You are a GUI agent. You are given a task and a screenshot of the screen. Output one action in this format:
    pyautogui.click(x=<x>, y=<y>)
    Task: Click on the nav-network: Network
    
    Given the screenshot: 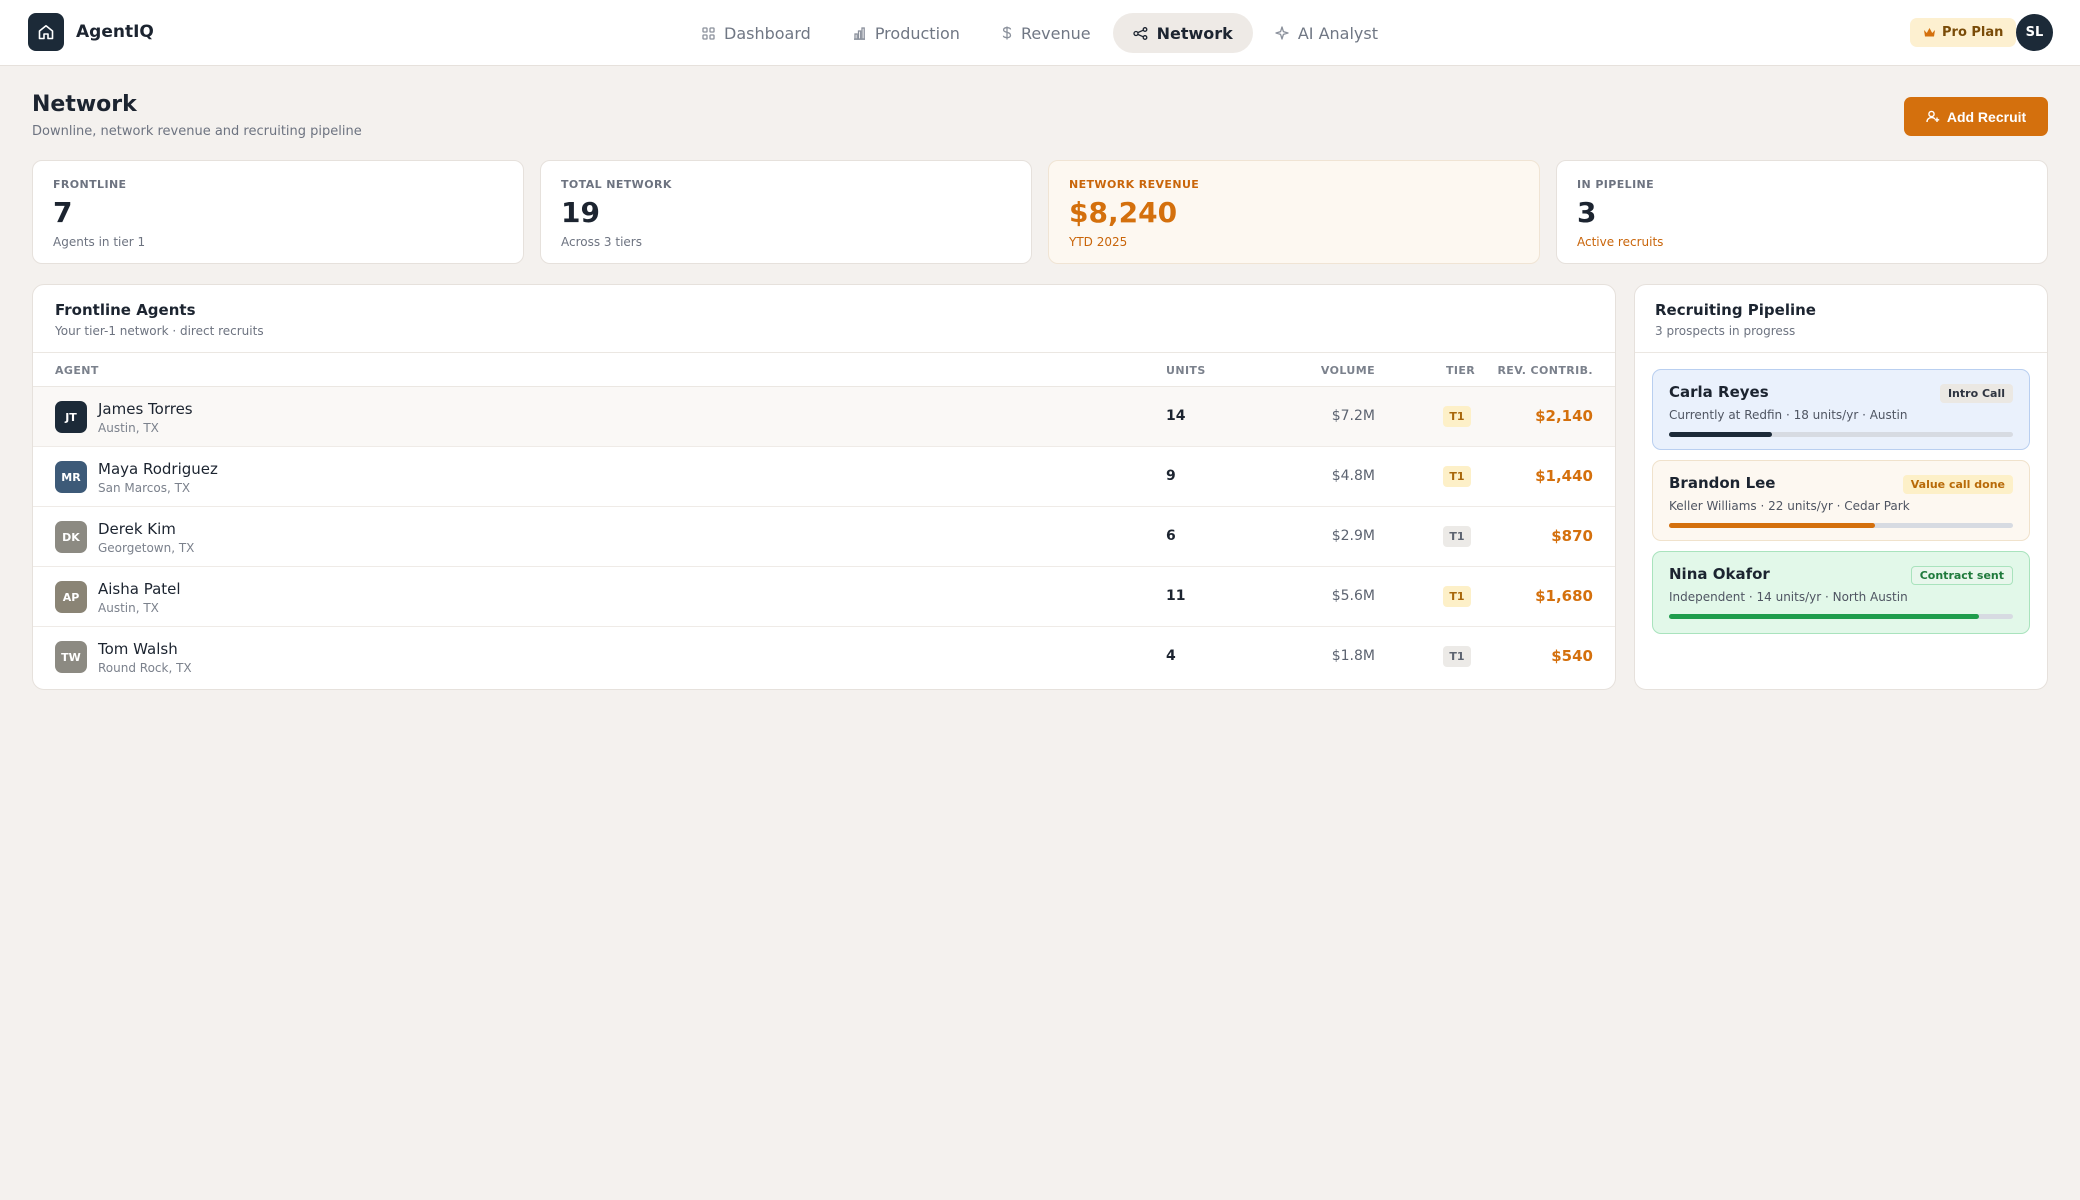 What is the action you would take?
    pyautogui.click(x=1182, y=33)
    